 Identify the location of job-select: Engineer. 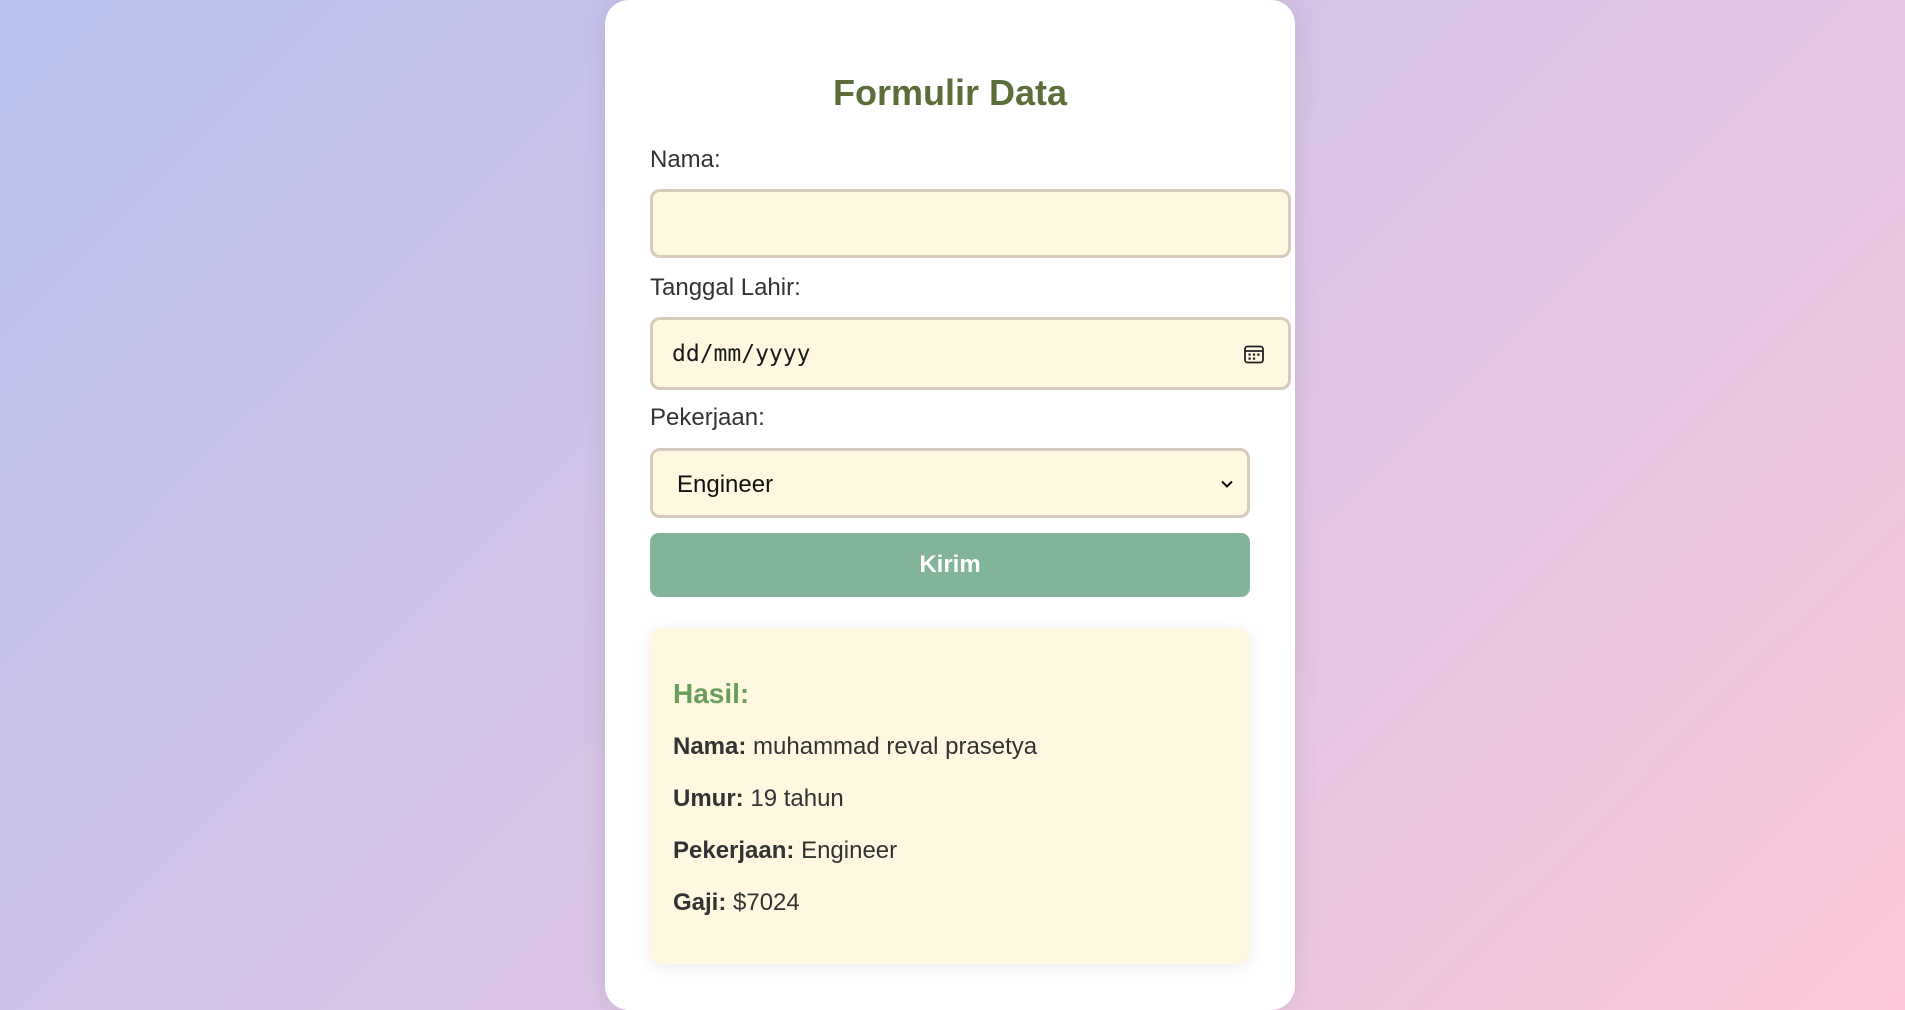
(950, 483).